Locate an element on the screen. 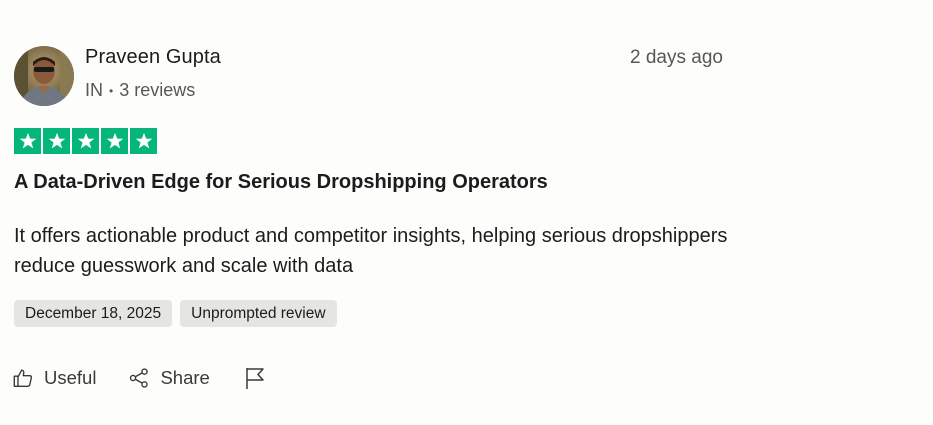  review-posted-ago: 2 days ago is located at coordinates (676, 57).